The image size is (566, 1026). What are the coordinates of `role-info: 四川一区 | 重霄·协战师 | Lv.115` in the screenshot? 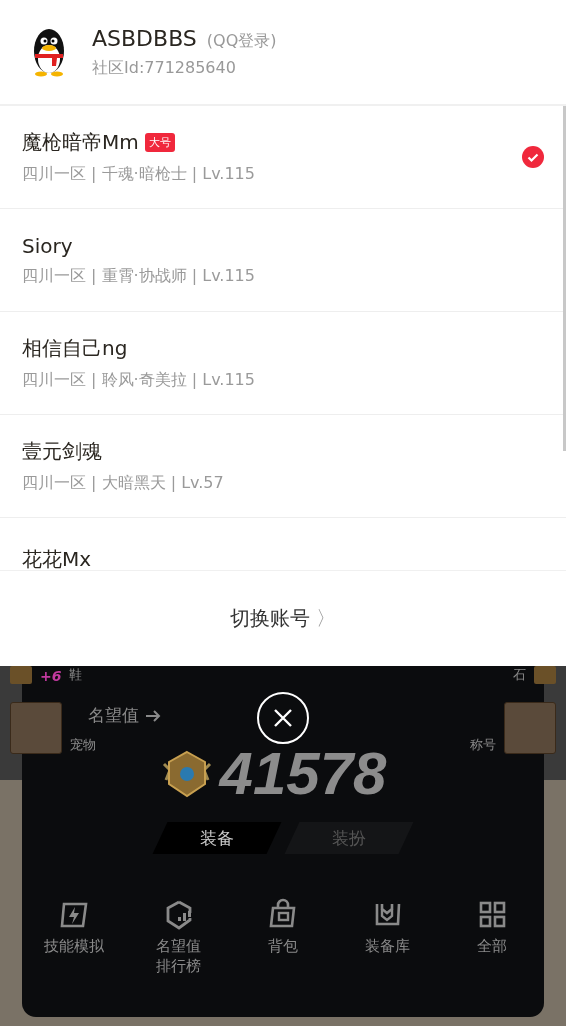 It's located at (139, 276).